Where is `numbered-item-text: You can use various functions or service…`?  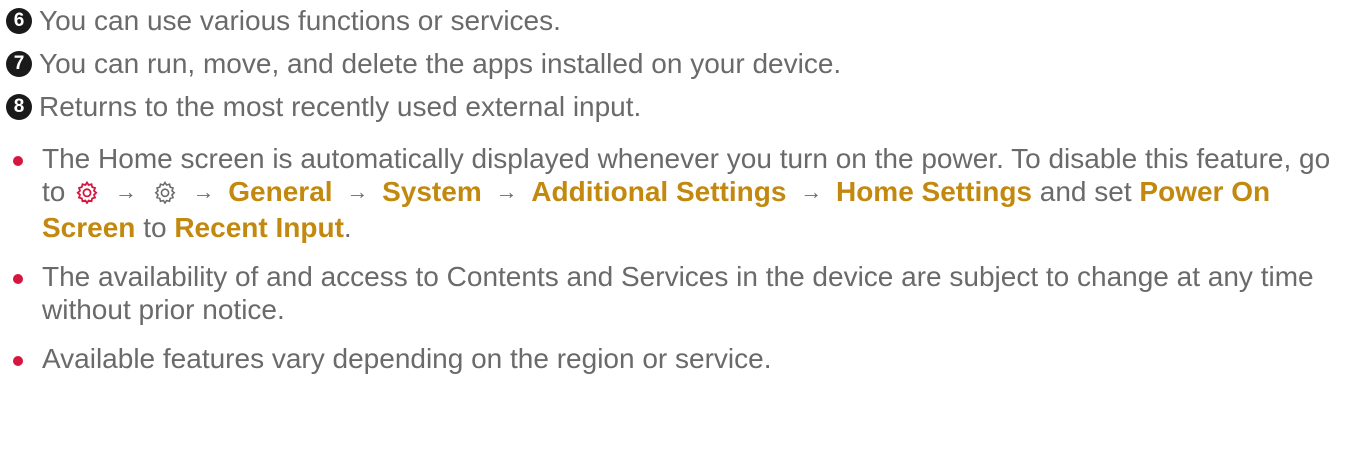 numbered-item-text: You can use various functions or service… is located at coordinates (300, 20).